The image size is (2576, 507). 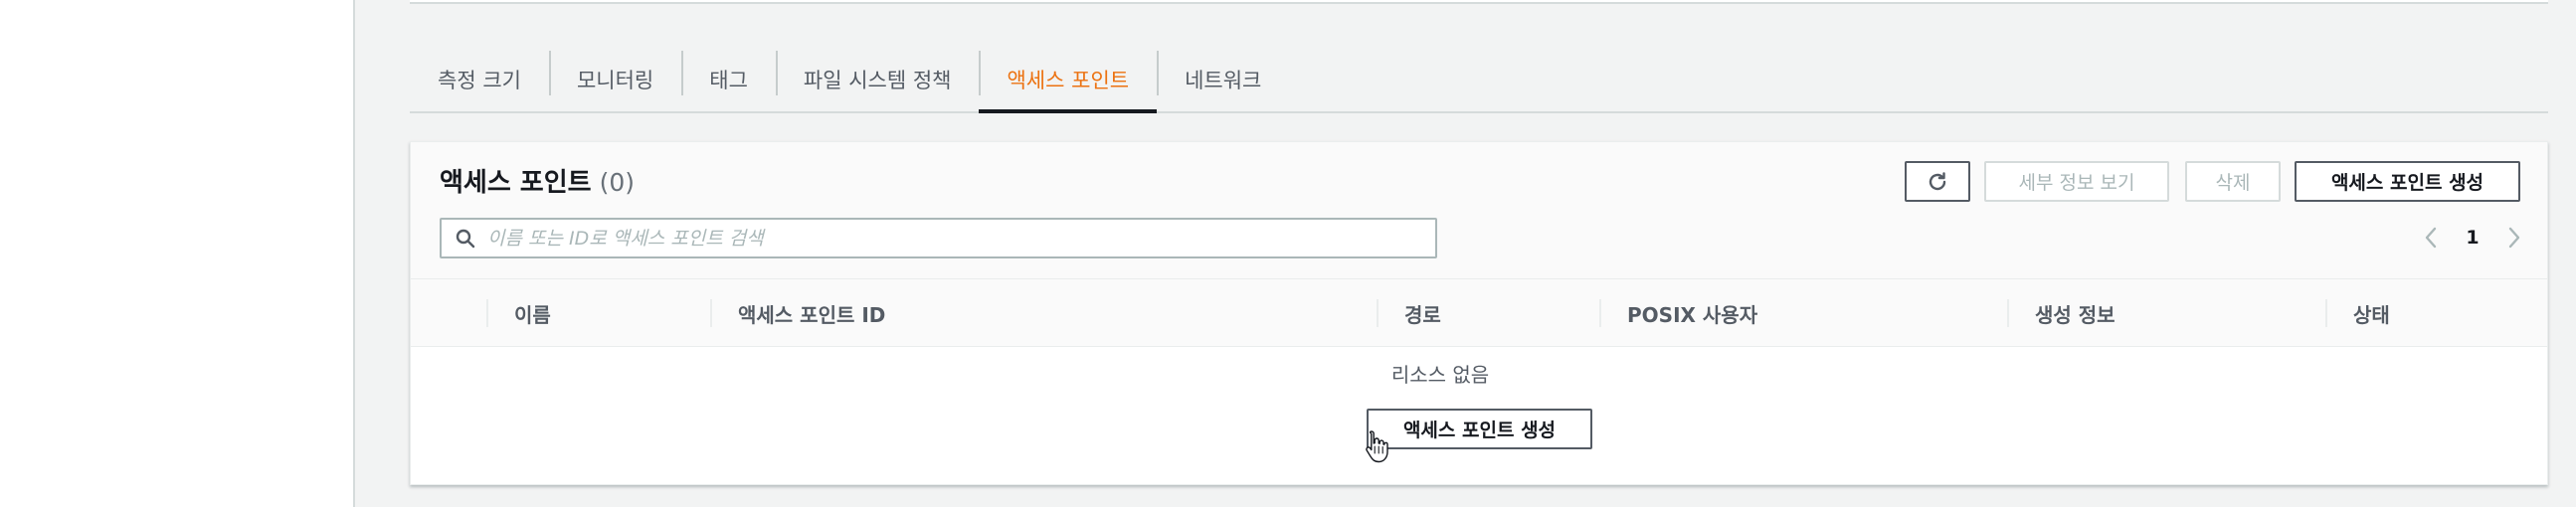 I want to click on column-label: 액세스 포인트 ID, so click(x=812, y=315).